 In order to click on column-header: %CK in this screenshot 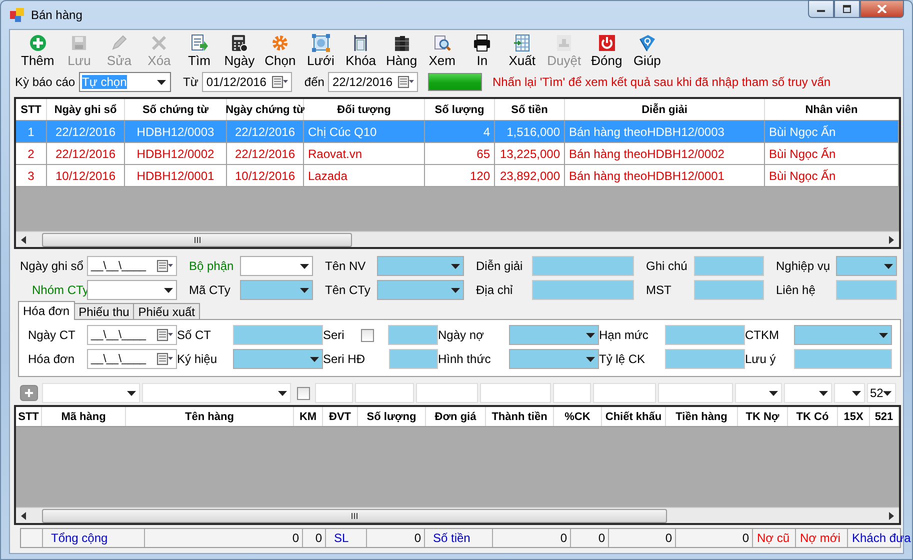, I will do `click(578, 416)`.